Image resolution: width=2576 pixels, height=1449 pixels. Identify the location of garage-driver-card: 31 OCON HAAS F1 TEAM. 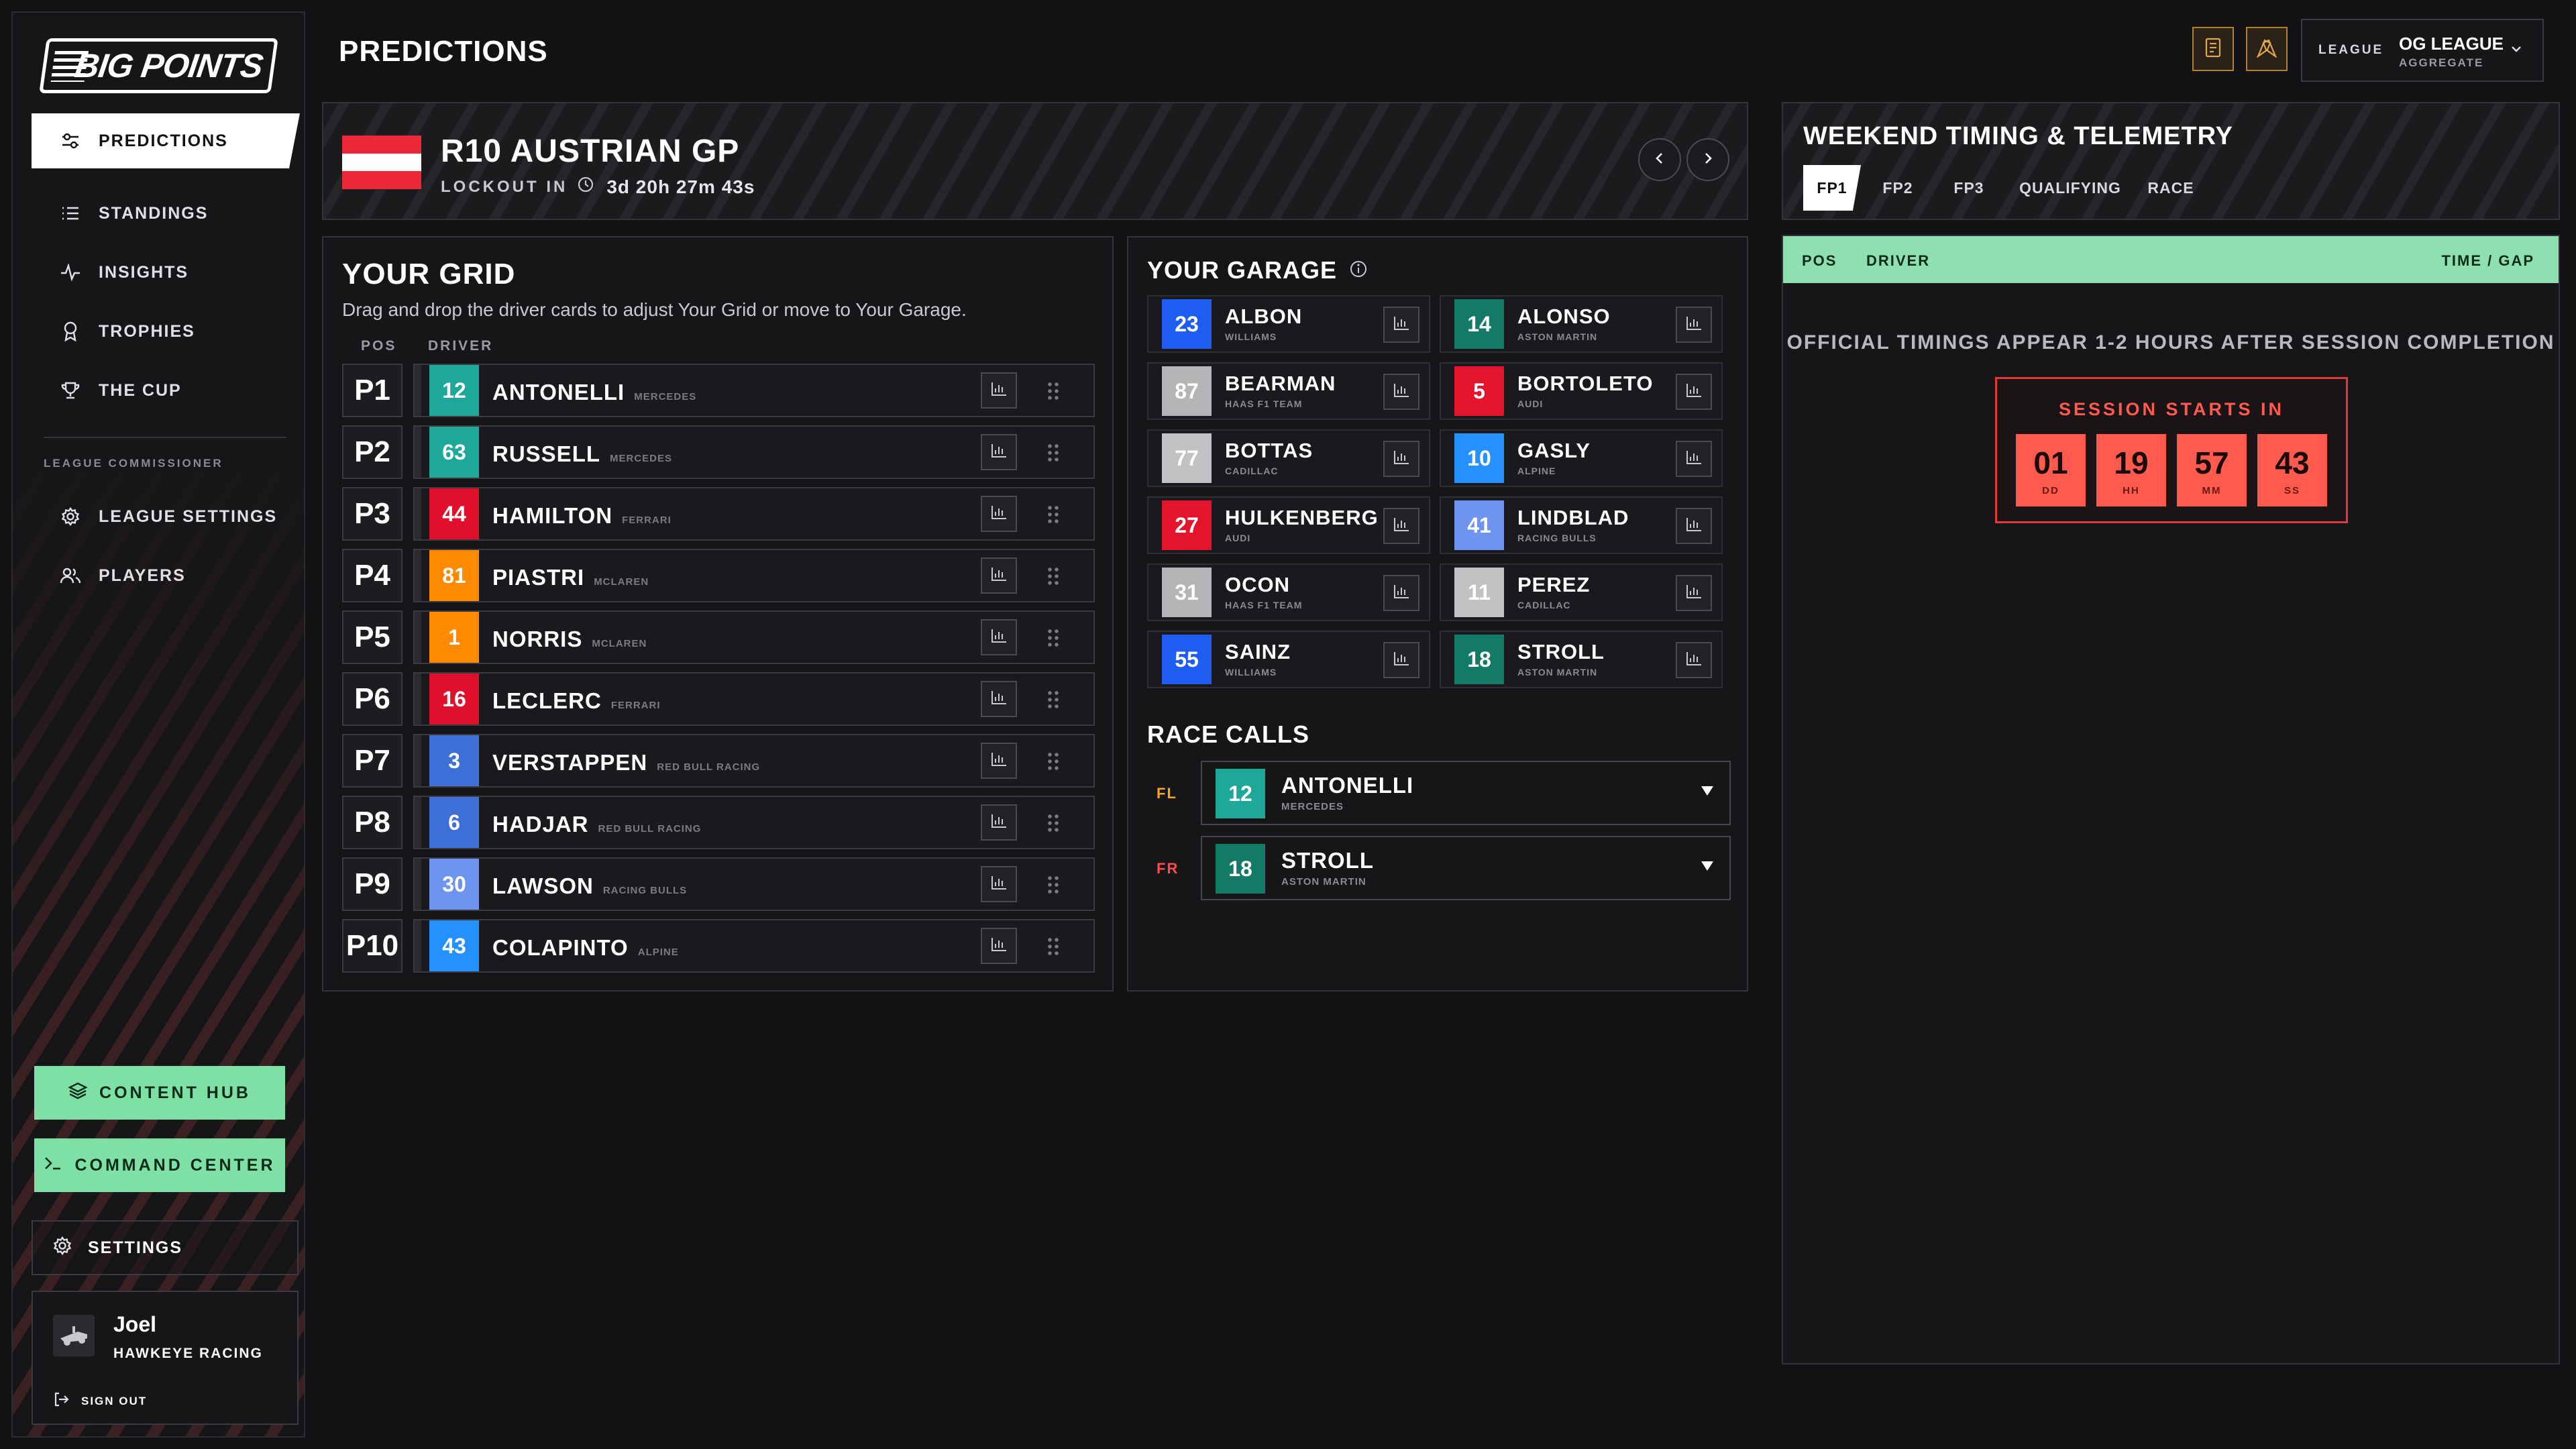
(1288, 592).